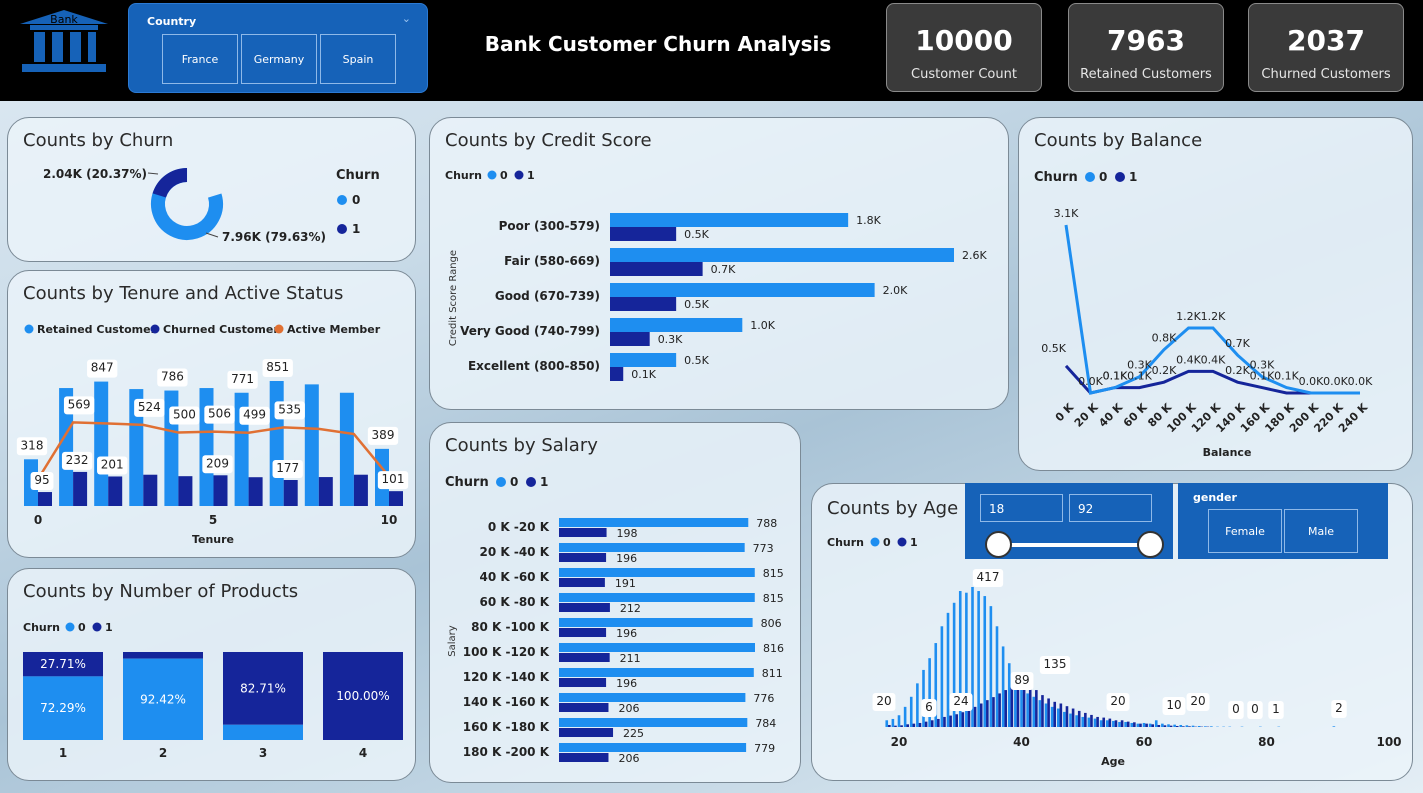 The width and height of the screenshot is (1423, 793). I want to click on tenure-label-active-3: 524, so click(149, 407).